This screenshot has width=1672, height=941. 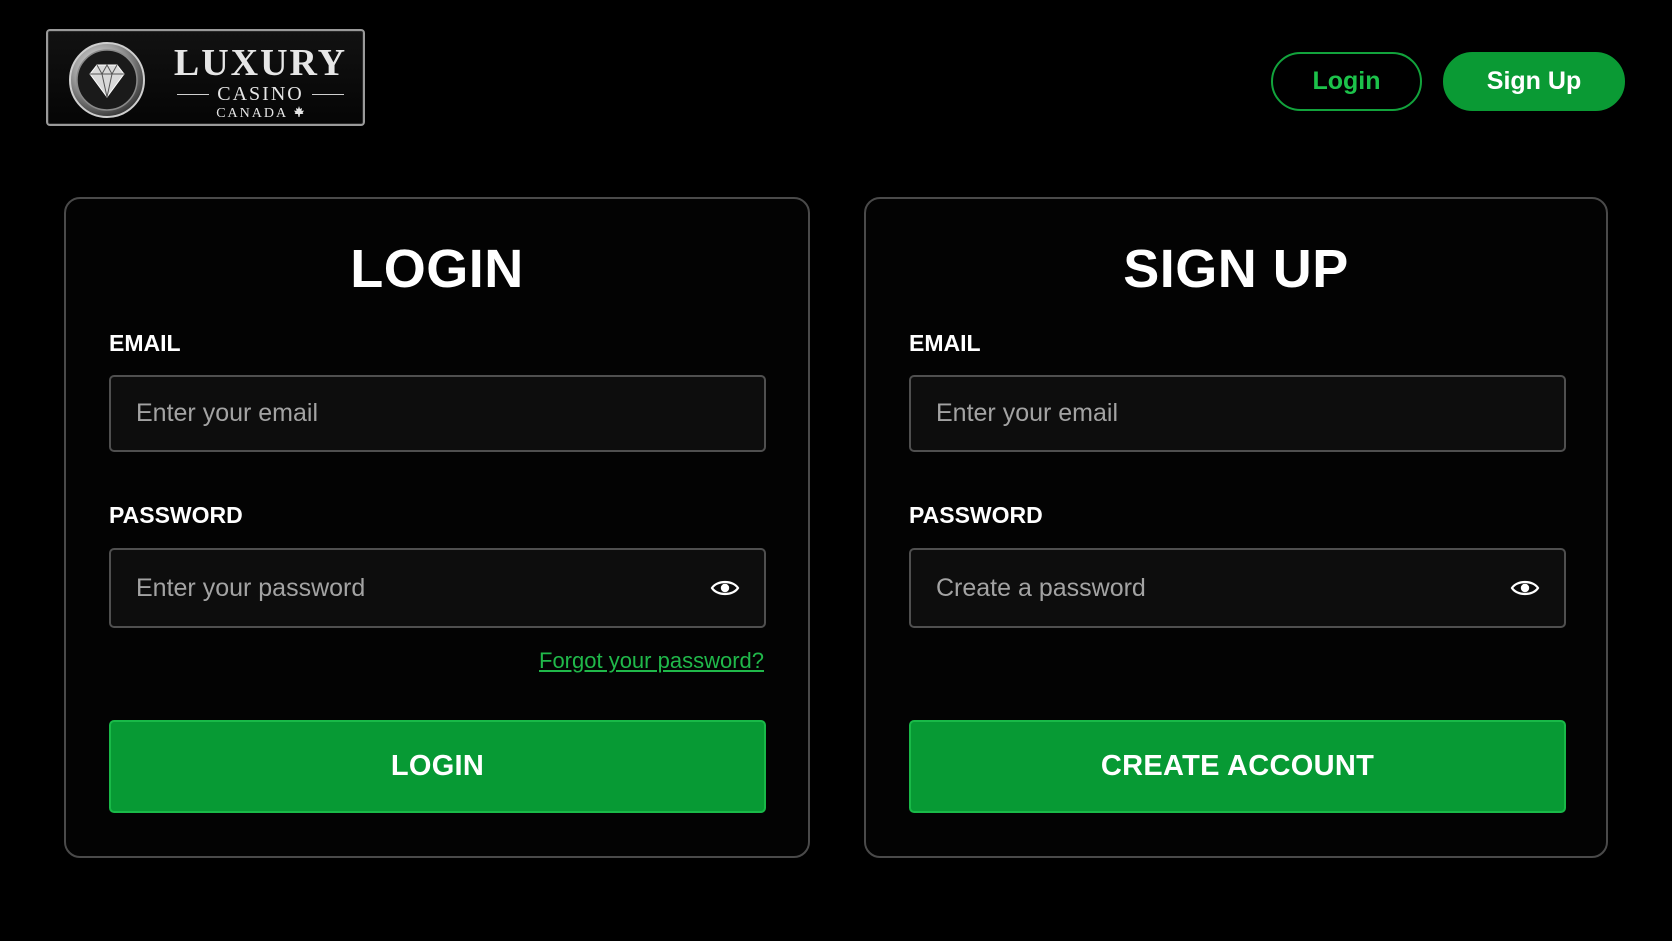 I want to click on signup-title: SIGN UP, so click(x=1236, y=269).